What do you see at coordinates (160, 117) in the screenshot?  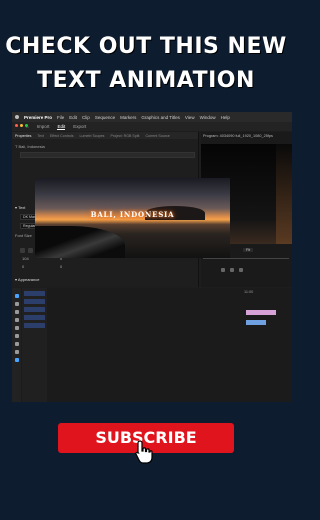 I see `menu-graphics: Graphics and Titles` at bounding box center [160, 117].